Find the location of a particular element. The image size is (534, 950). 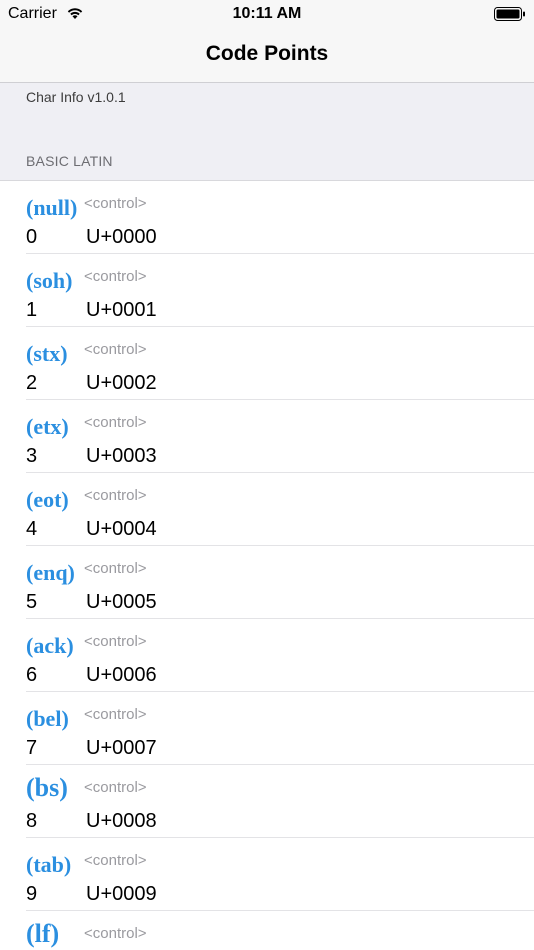

char-abbreviation: (etx) is located at coordinates (47, 426).